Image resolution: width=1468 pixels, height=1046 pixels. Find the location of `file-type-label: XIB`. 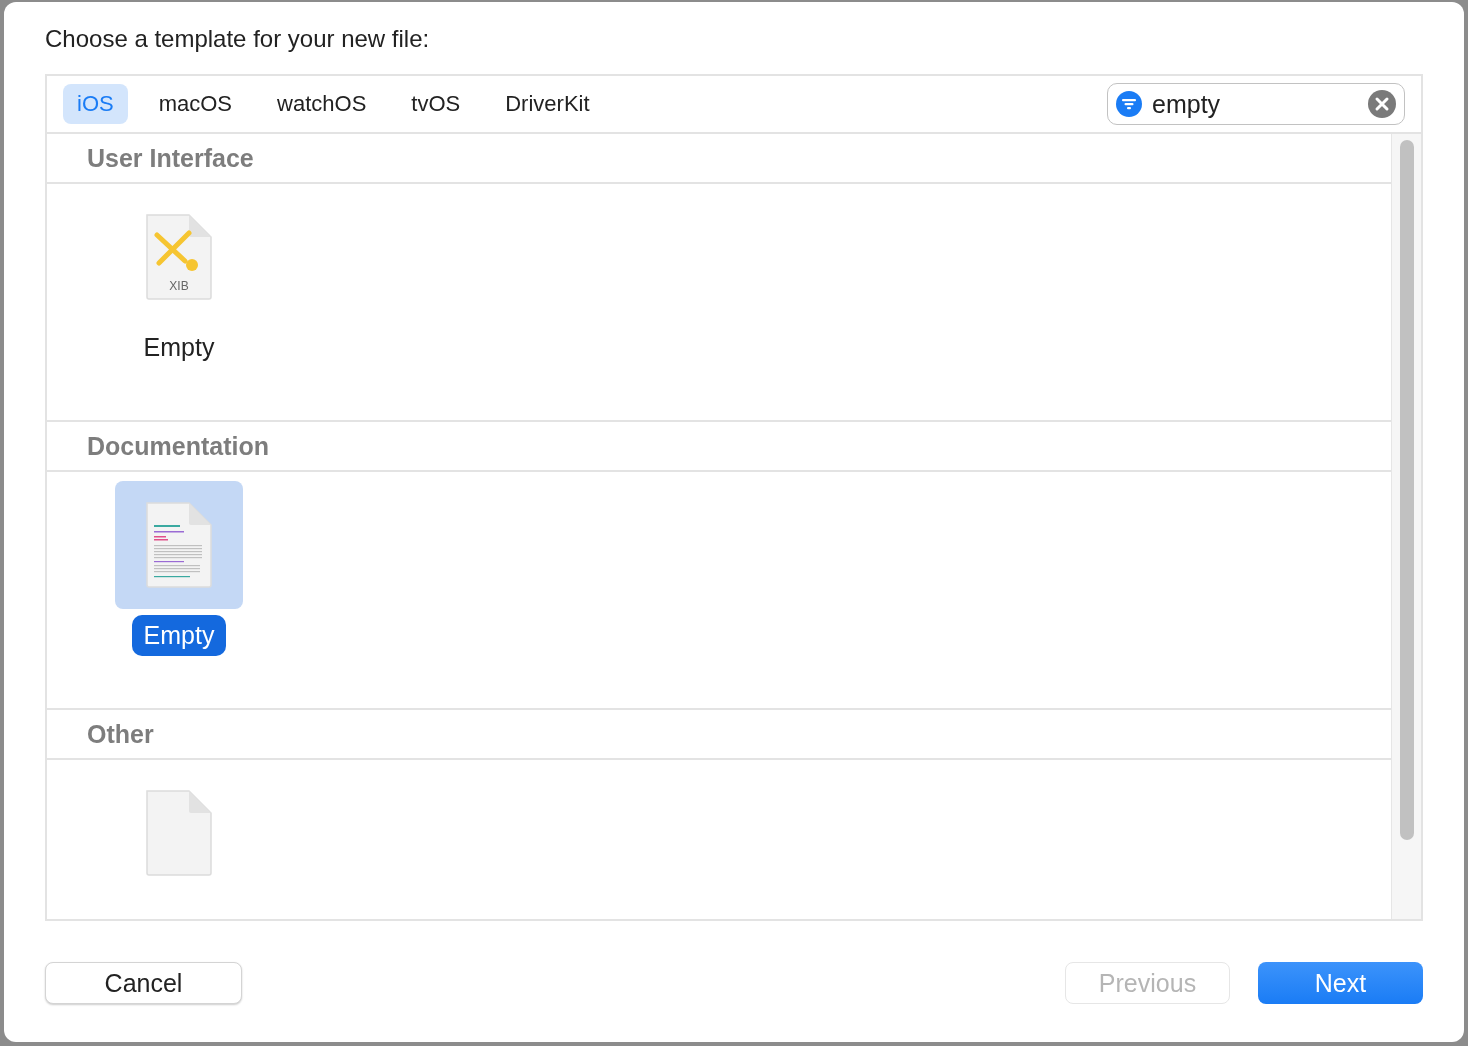

file-type-label: XIB is located at coordinates (179, 286).